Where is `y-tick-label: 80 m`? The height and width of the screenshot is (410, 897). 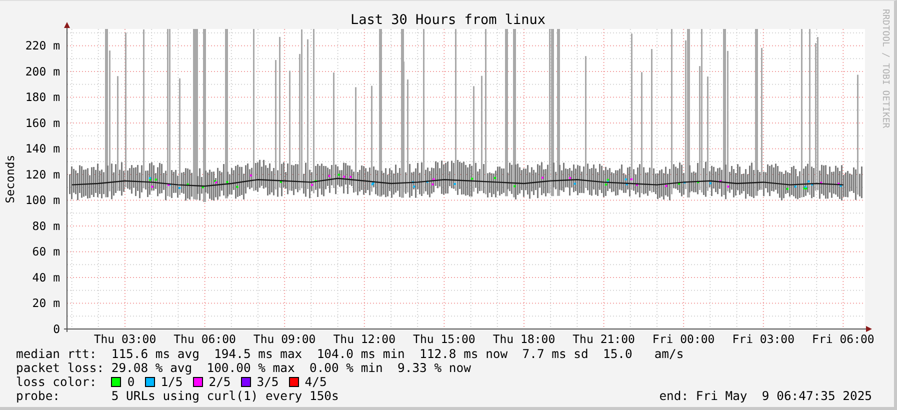
y-tick-label: 80 m is located at coordinates (46, 226).